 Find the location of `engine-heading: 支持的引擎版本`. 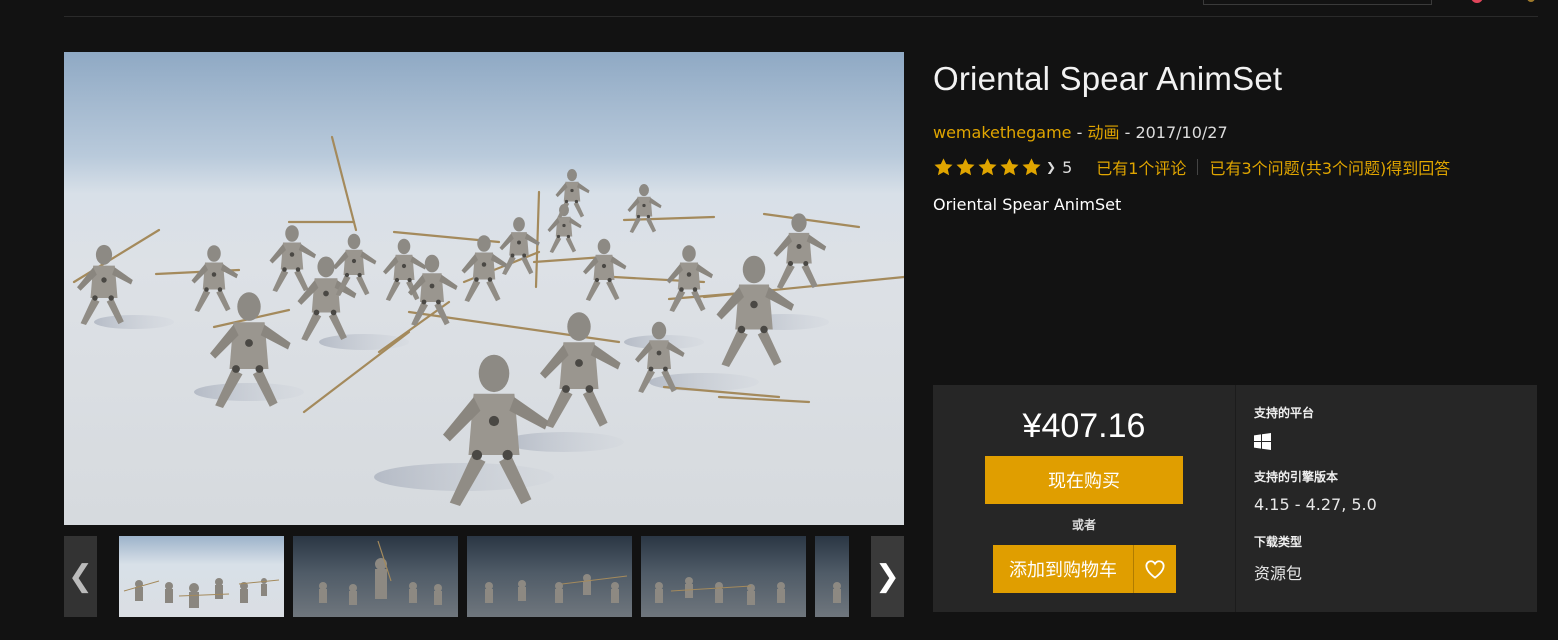

engine-heading: 支持的引擎版本 is located at coordinates (1296, 477).